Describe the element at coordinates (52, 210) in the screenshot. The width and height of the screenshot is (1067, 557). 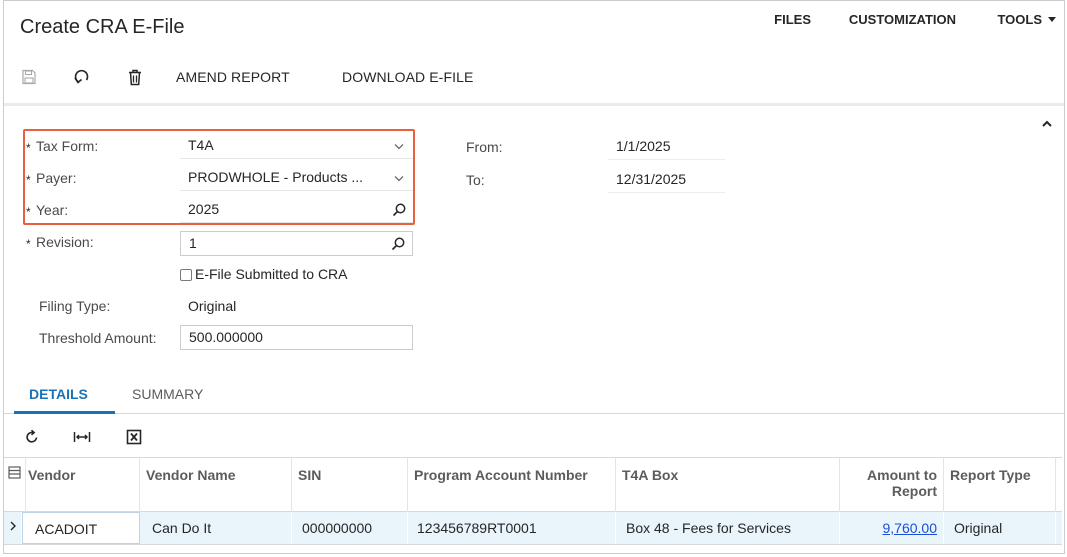
I see `year-label: Year:` at that location.